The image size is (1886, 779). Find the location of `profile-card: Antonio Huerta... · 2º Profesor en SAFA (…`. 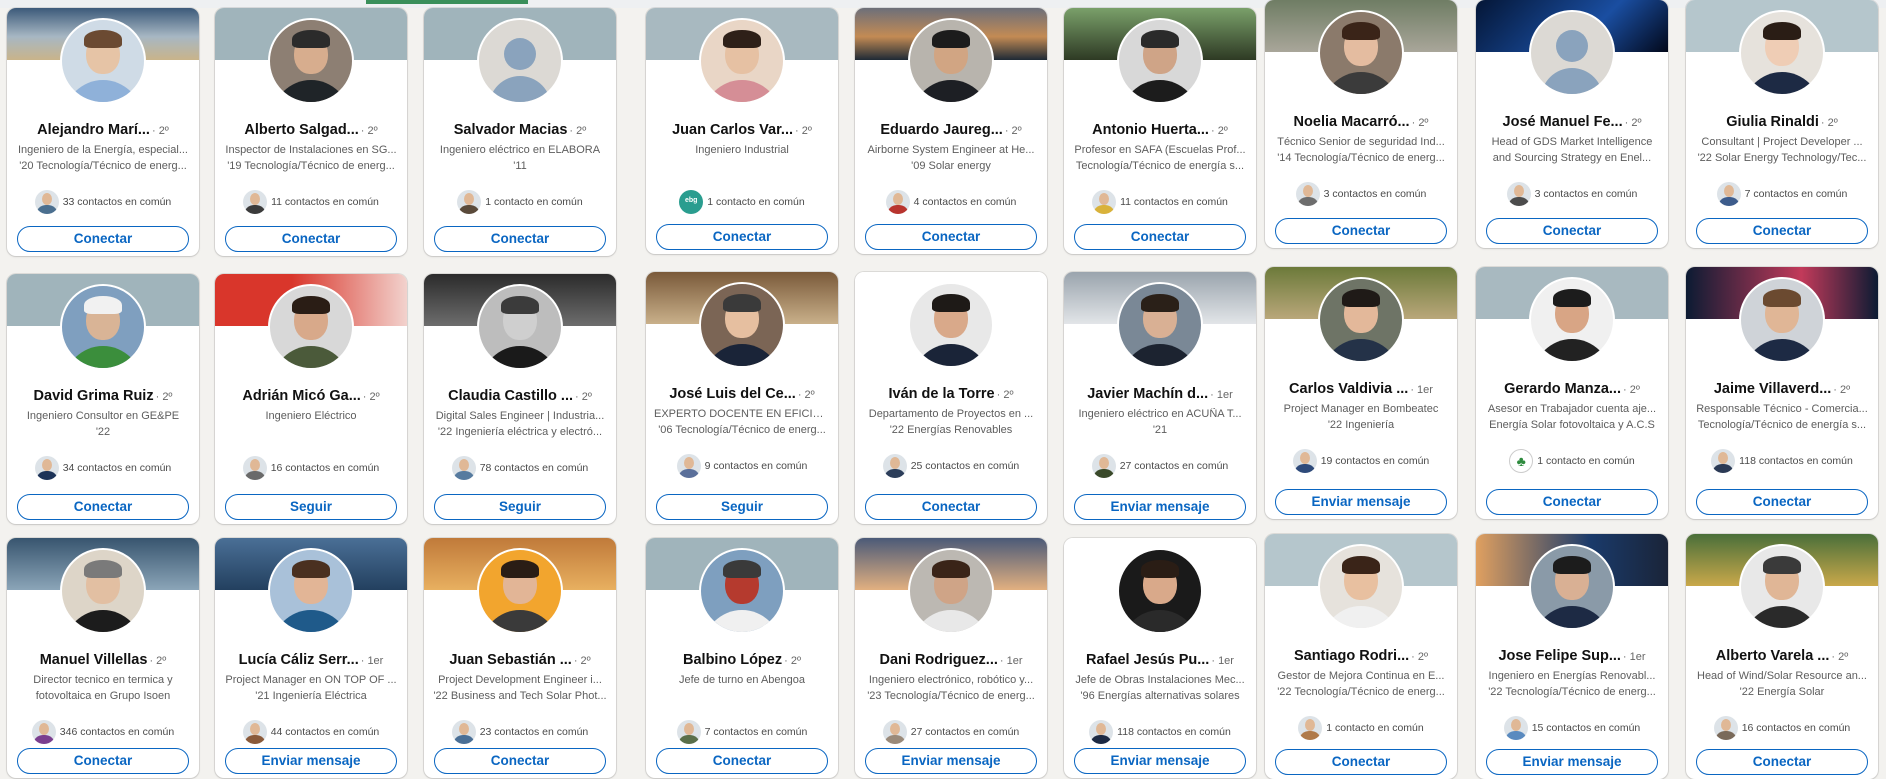

profile-card: Antonio Huerta... · 2º Profesor en SAFA (… is located at coordinates (1160, 131).